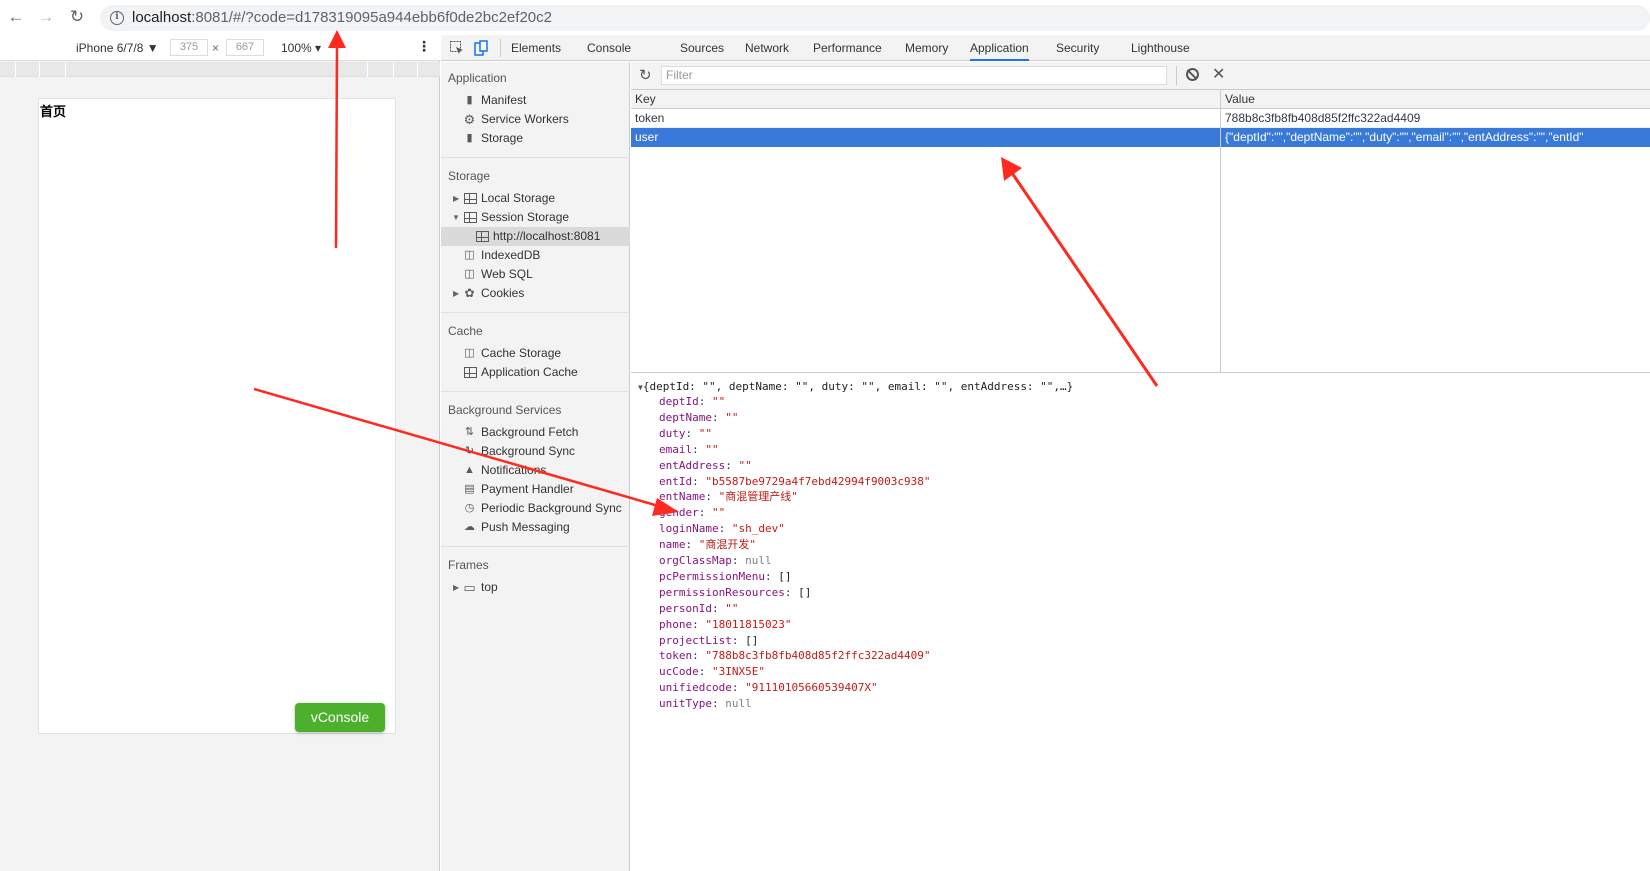 The height and width of the screenshot is (871, 1650). Describe the element at coordinates (999, 48) in the screenshot. I see `tab-application: Application` at that location.